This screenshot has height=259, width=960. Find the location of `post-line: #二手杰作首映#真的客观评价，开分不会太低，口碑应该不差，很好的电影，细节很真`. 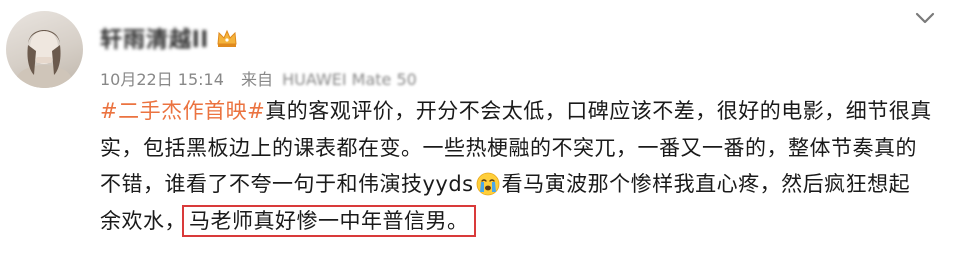

post-line: #二手杰作首映#真的客观评价，开分不会太低，口碑应该不差，很好的电影，细节很真 is located at coordinates (520, 111).